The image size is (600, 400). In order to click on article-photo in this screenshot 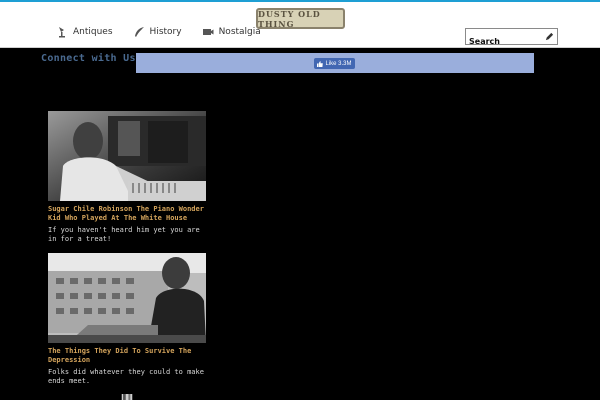, I will do `click(127, 397)`.